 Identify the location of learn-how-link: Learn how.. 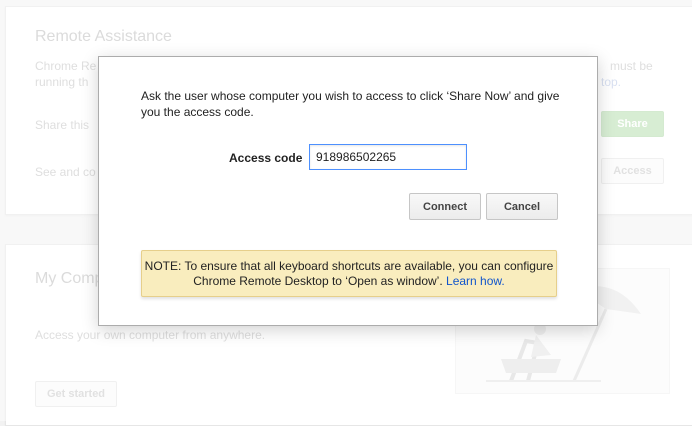
(475, 281).